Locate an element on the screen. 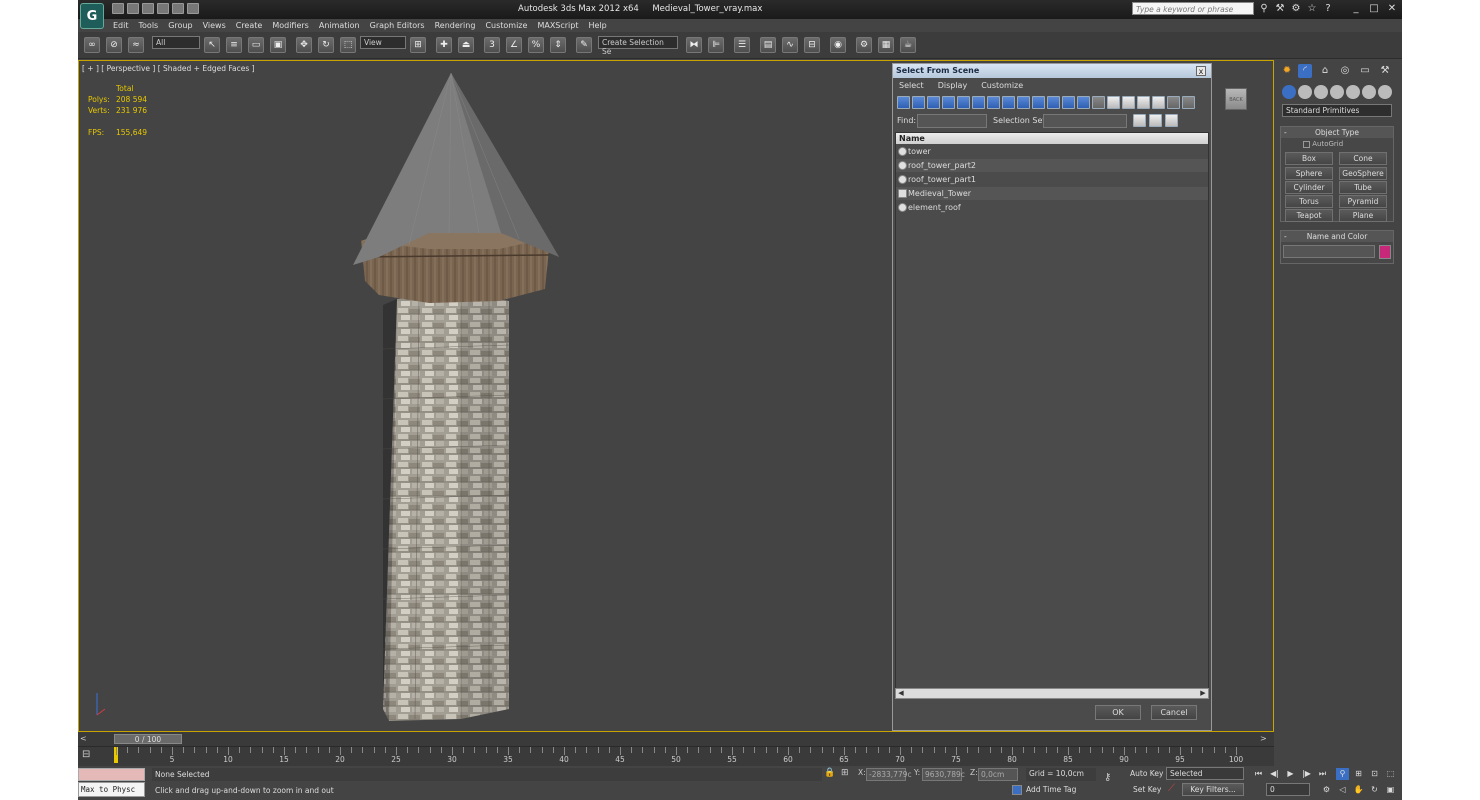 The height and width of the screenshot is (800, 1480). graphite-toggle-icon: ▤ is located at coordinates (768, 45).